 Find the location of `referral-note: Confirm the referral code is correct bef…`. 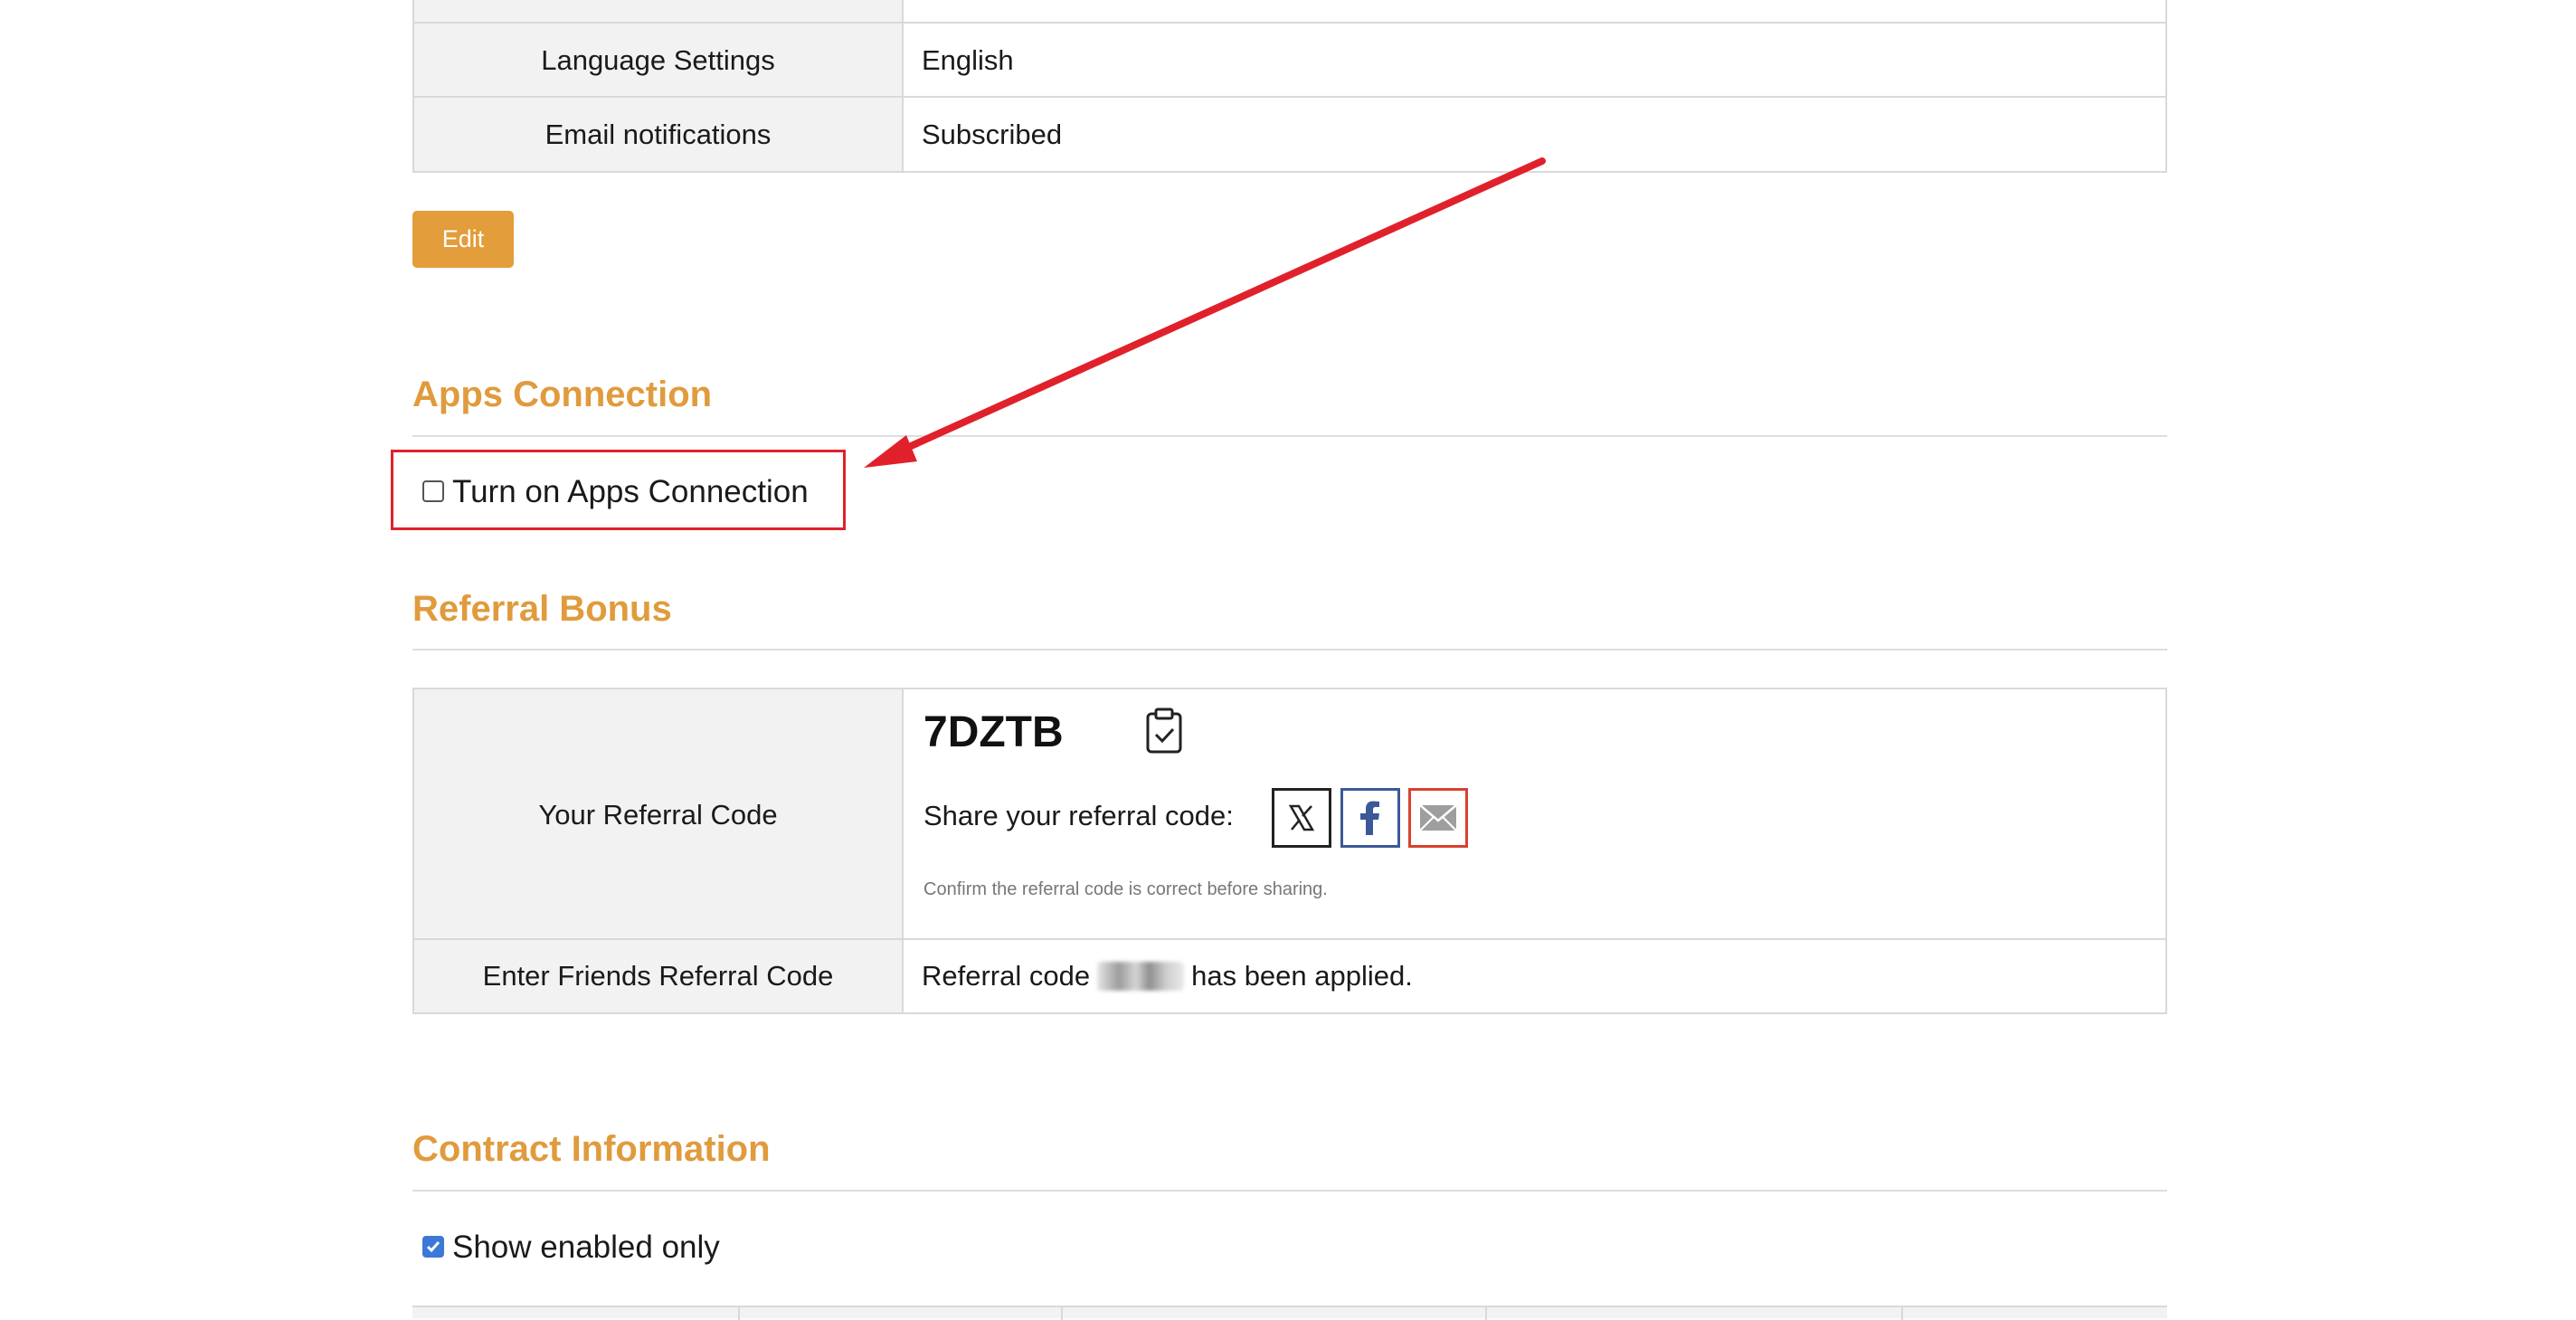

referral-note: Confirm the referral code is correct bef… is located at coordinates (1125, 889).